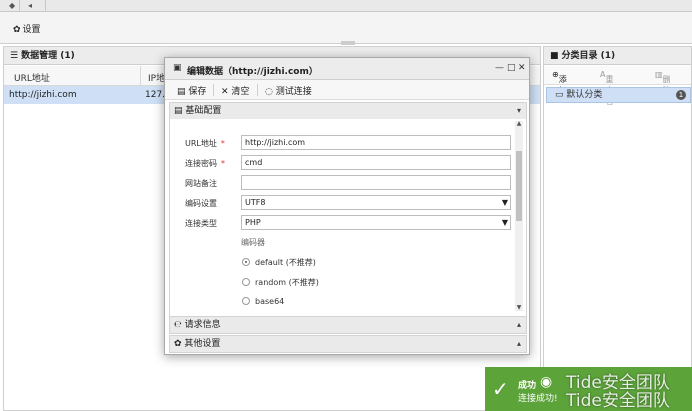 The image size is (692, 411). Describe the element at coordinates (618, 401) in the screenshot. I see `watermark-text: Tide安全团队` at that location.